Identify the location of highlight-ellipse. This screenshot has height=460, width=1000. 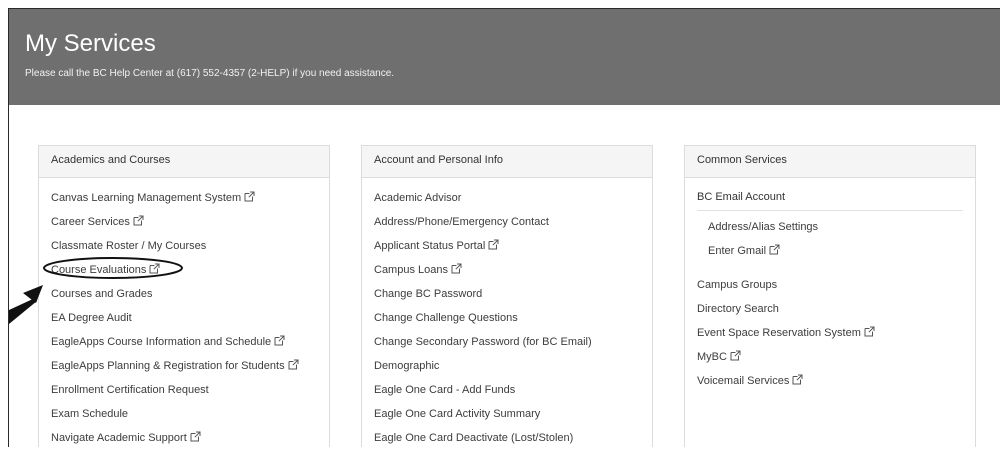
(113, 268).